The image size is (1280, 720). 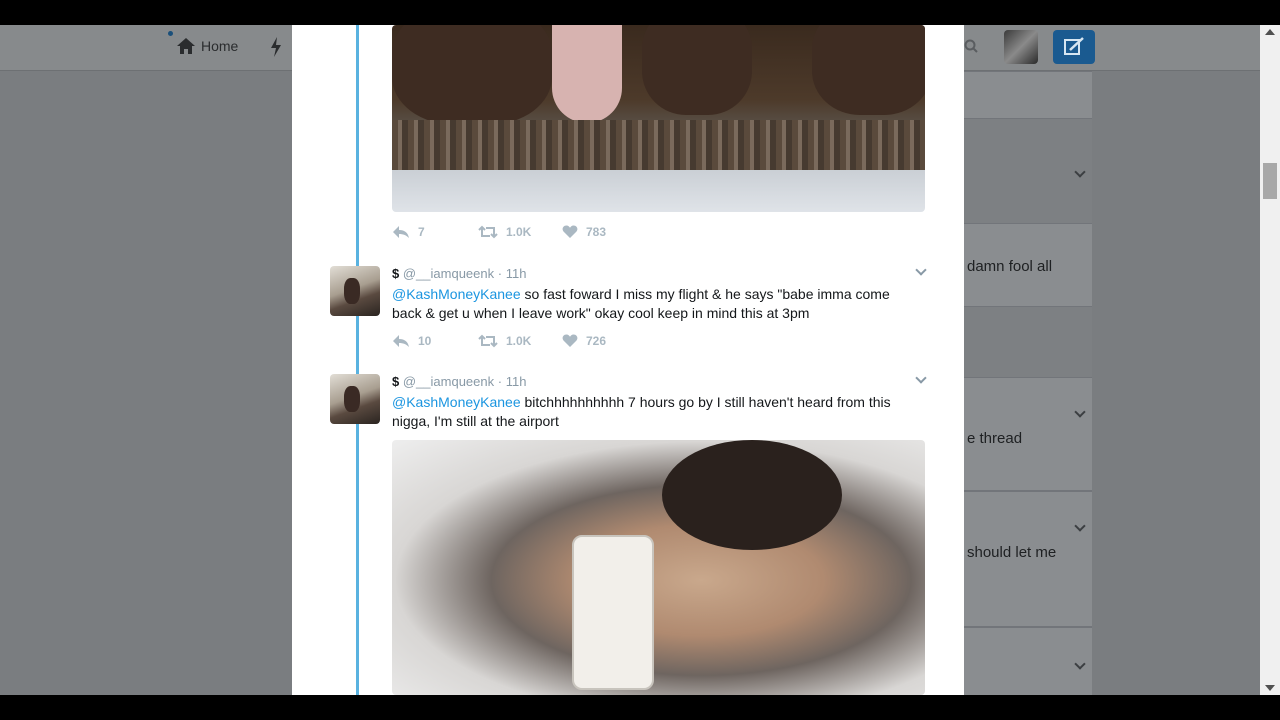 What do you see at coordinates (1270, 688) in the screenshot?
I see `scroll-down-arrow-icon` at bounding box center [1270, 688].